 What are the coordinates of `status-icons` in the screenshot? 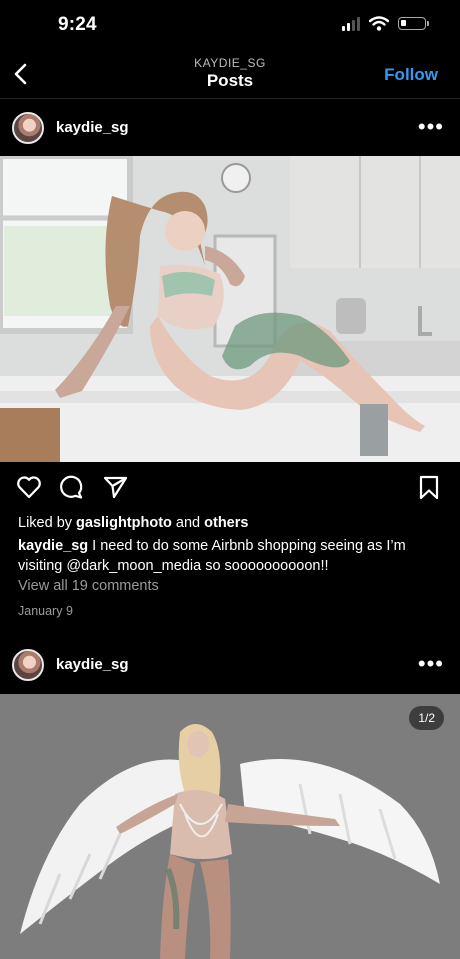 It's located at (385, 23).